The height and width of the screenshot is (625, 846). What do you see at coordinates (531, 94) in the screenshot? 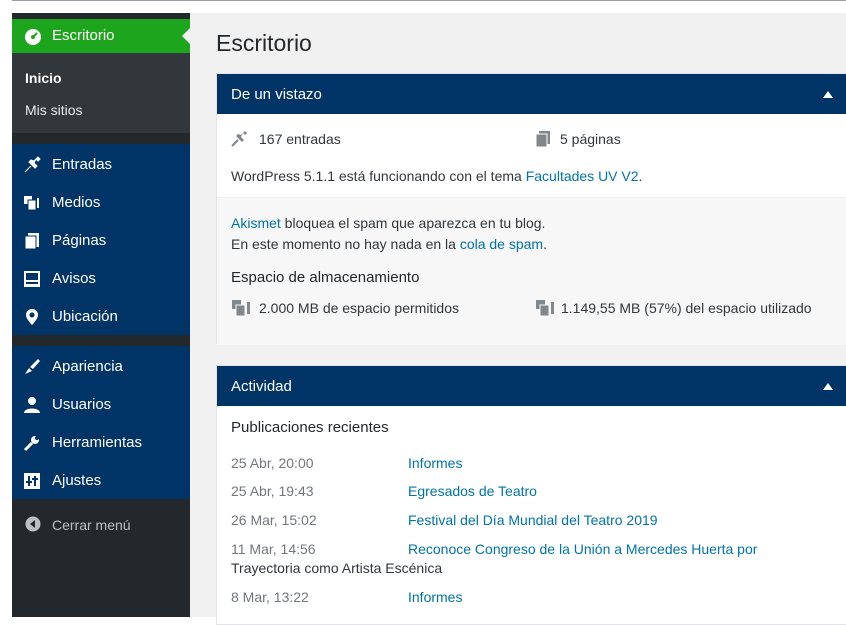
I see `glance-header: De un vistazo` at bounding box center [531, 94].